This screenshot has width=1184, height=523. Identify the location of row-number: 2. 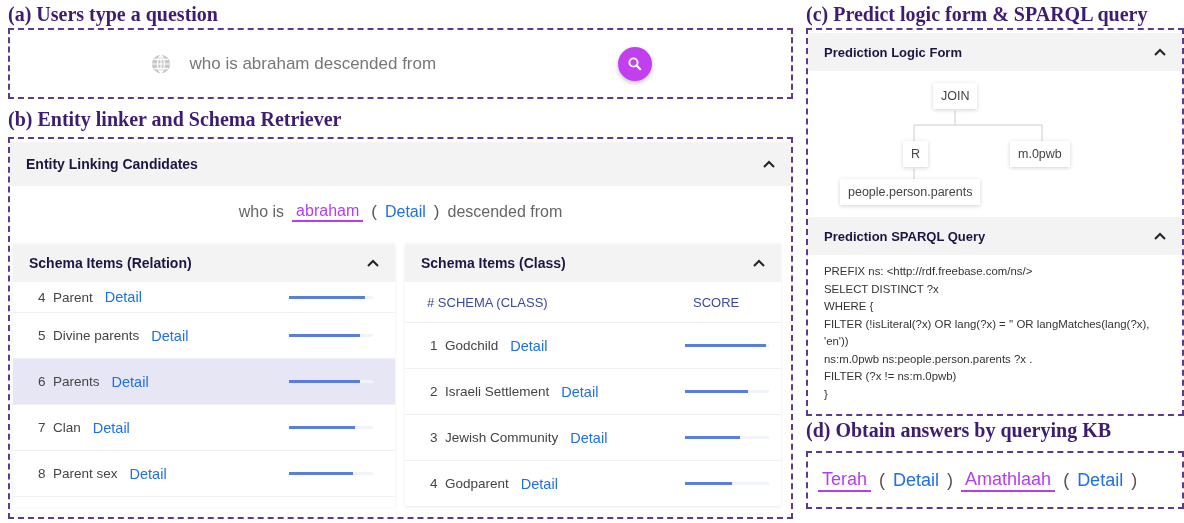
(434, 391).